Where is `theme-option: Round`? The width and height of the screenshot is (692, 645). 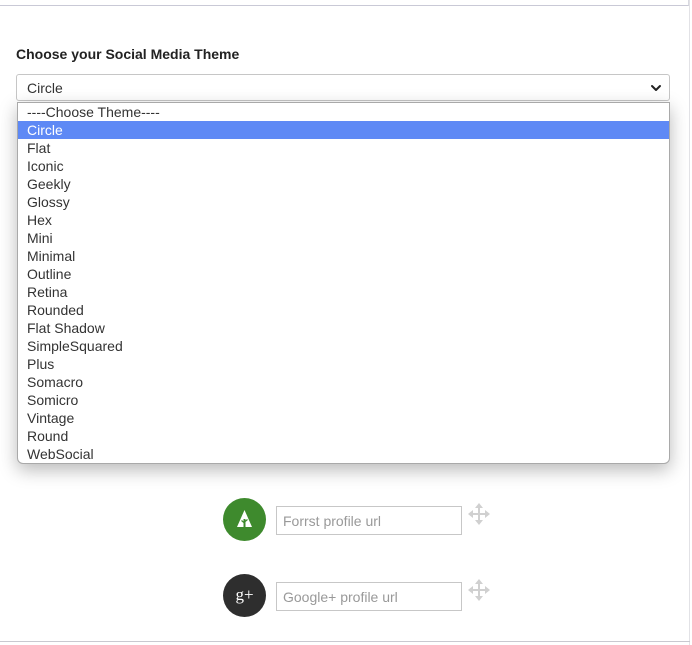 theme-option: Round is located at coordinates (343, 436).